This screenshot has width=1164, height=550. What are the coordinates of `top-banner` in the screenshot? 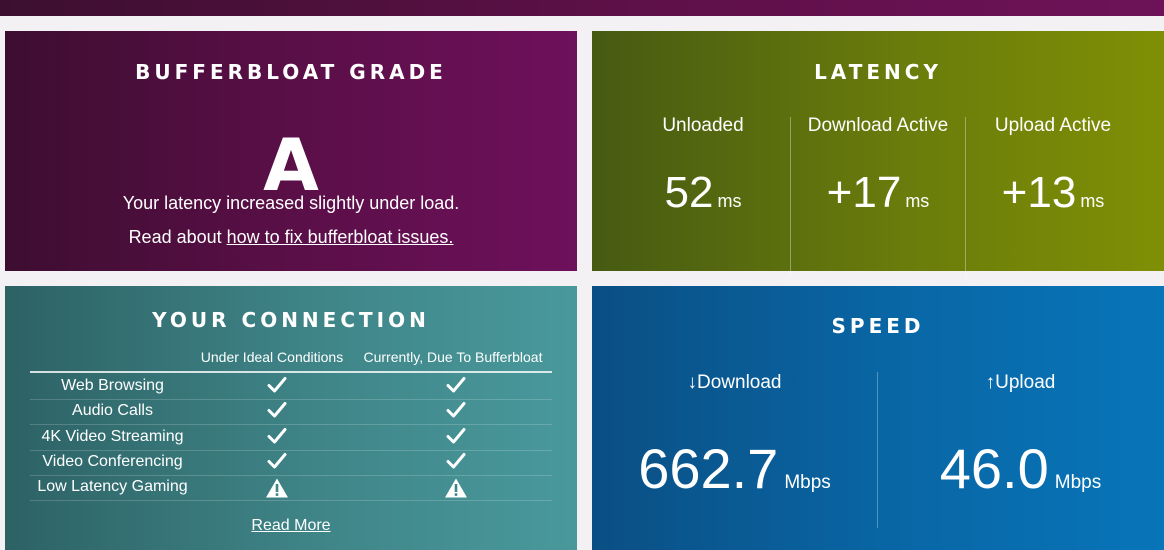 It's located at (582, 8).